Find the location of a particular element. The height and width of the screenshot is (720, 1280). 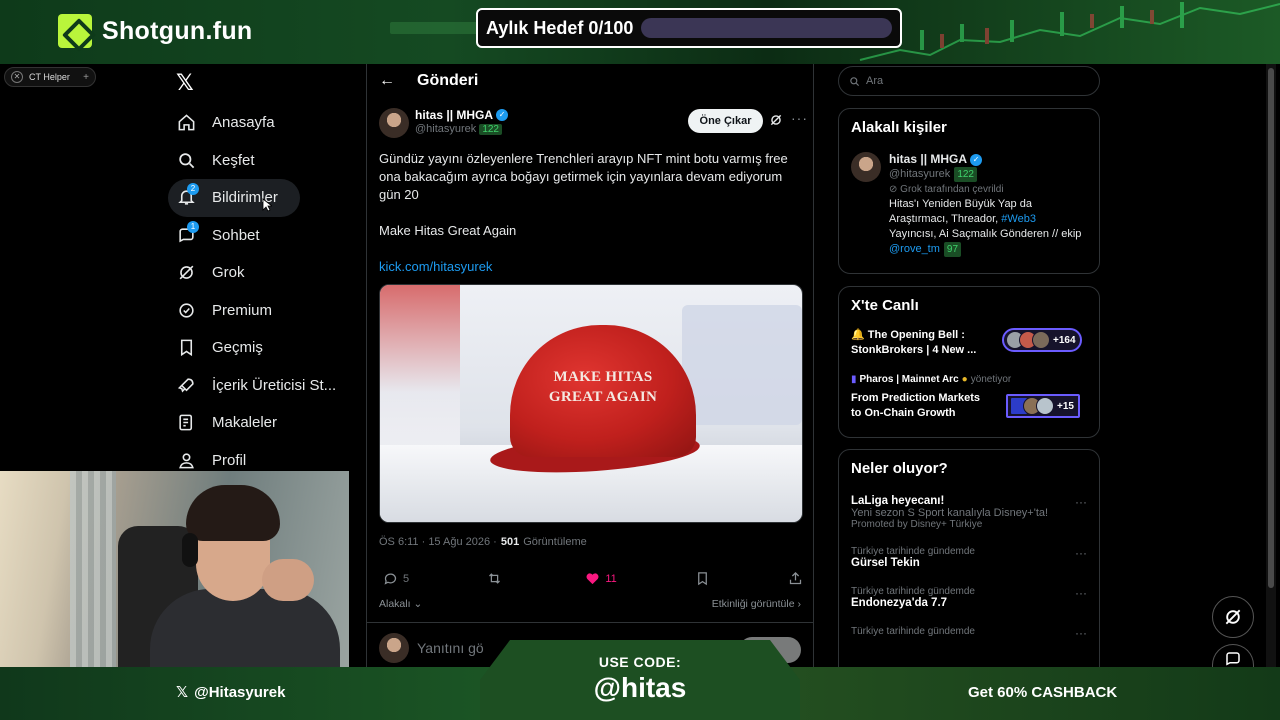

mention-link: @rove_tm is located at coordinates (914, 249).